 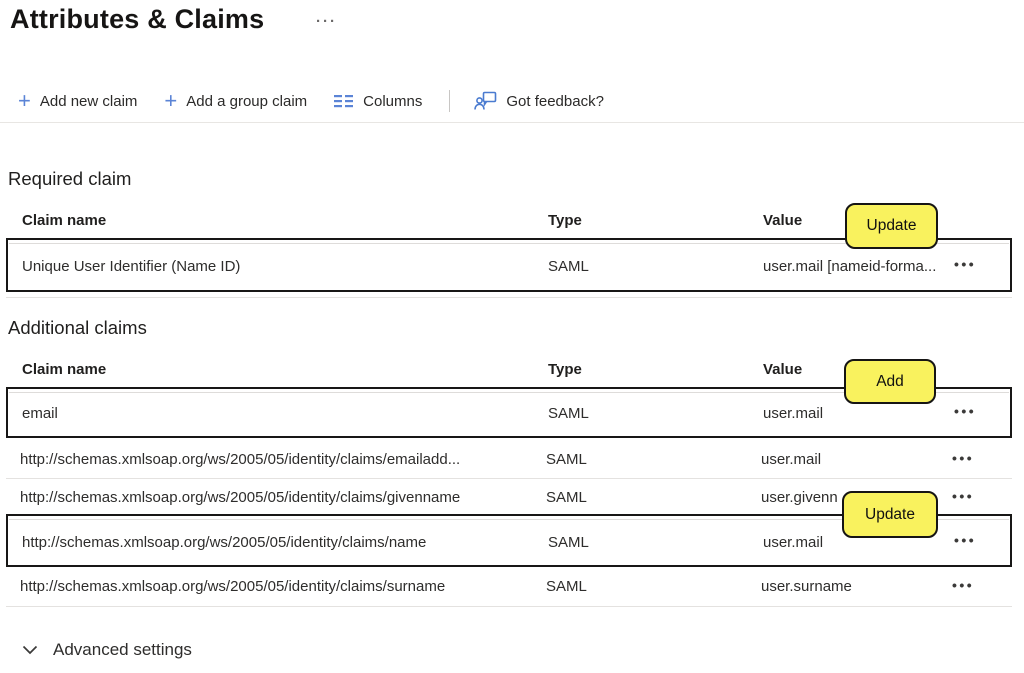 What do you see at coordinates (88, 101) in the screenshot?
I see `add-new-claim-label: Add new claim` at bounding box center [88, 101].